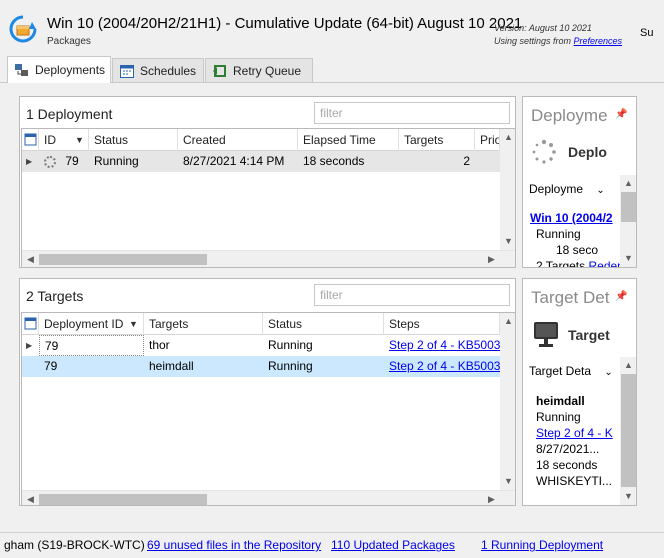  Describe the element at coordinates (23, 29) in the screenshot. I see `package-logo-icon` at that location.